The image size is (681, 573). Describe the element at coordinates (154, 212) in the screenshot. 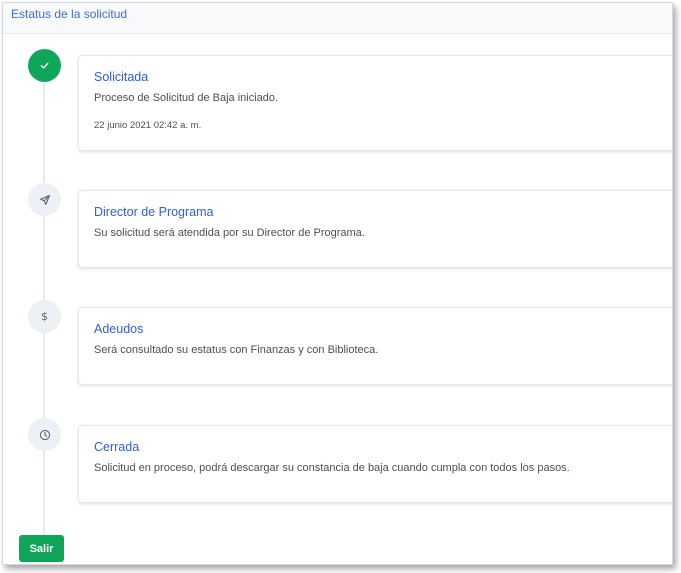

I see `step-title: Director de Programa` at that location.